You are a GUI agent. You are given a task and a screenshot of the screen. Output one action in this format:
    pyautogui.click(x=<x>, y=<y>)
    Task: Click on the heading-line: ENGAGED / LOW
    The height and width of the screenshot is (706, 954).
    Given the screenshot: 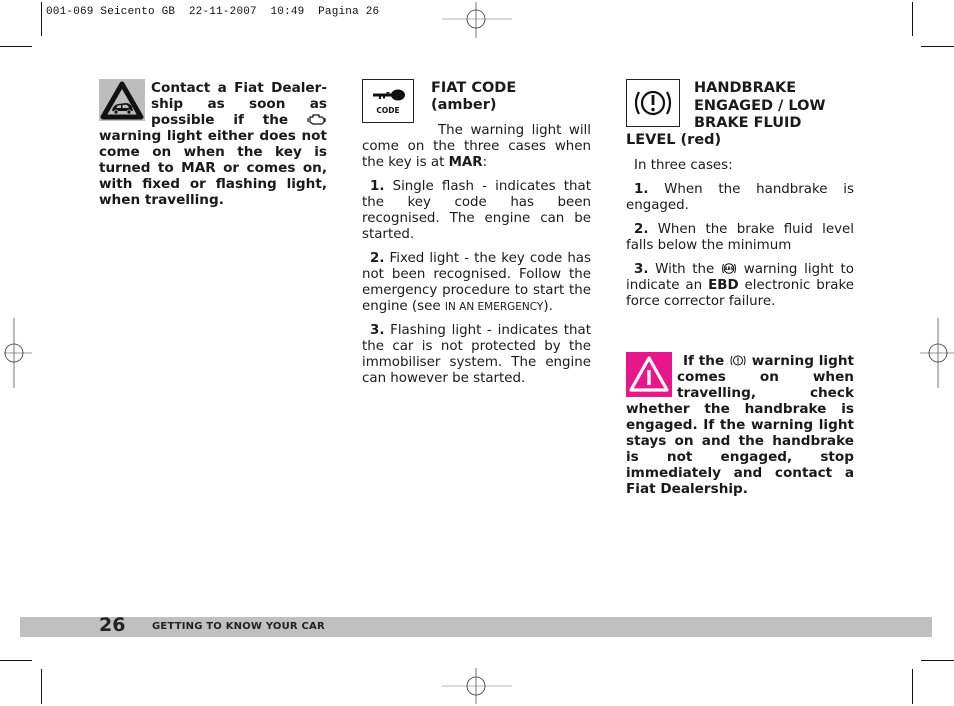 What is the action you would take?
    pyautogui.click(x=760, y=105)
    